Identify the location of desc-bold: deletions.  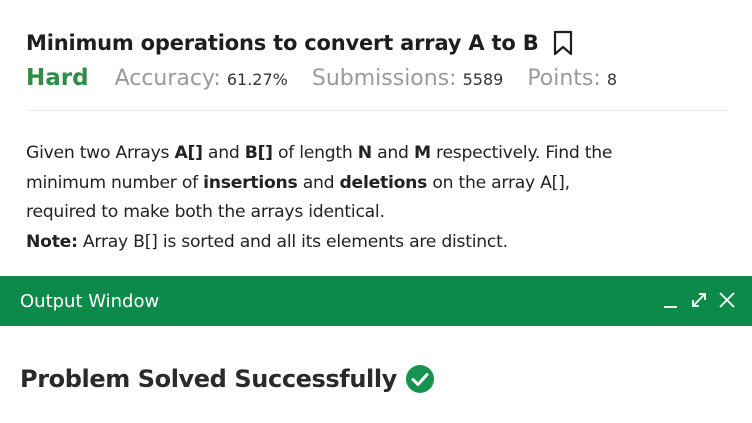
(383, 182).